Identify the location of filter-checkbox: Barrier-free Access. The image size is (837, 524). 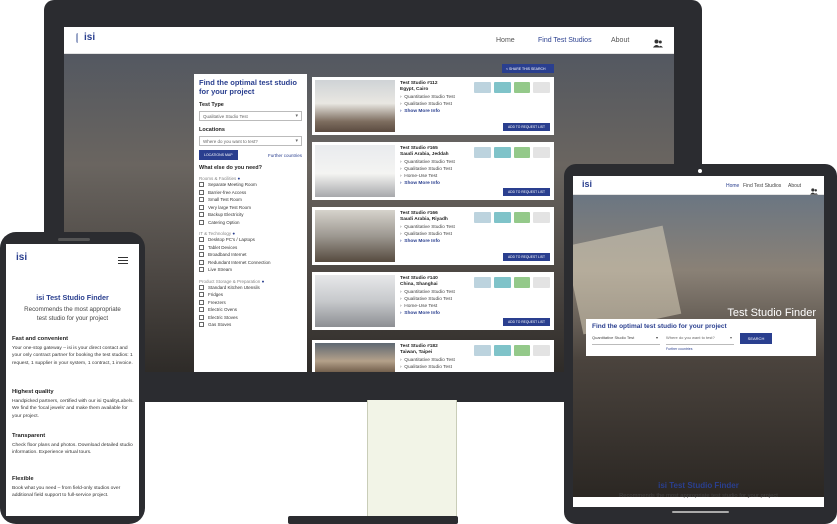
(250, 193).